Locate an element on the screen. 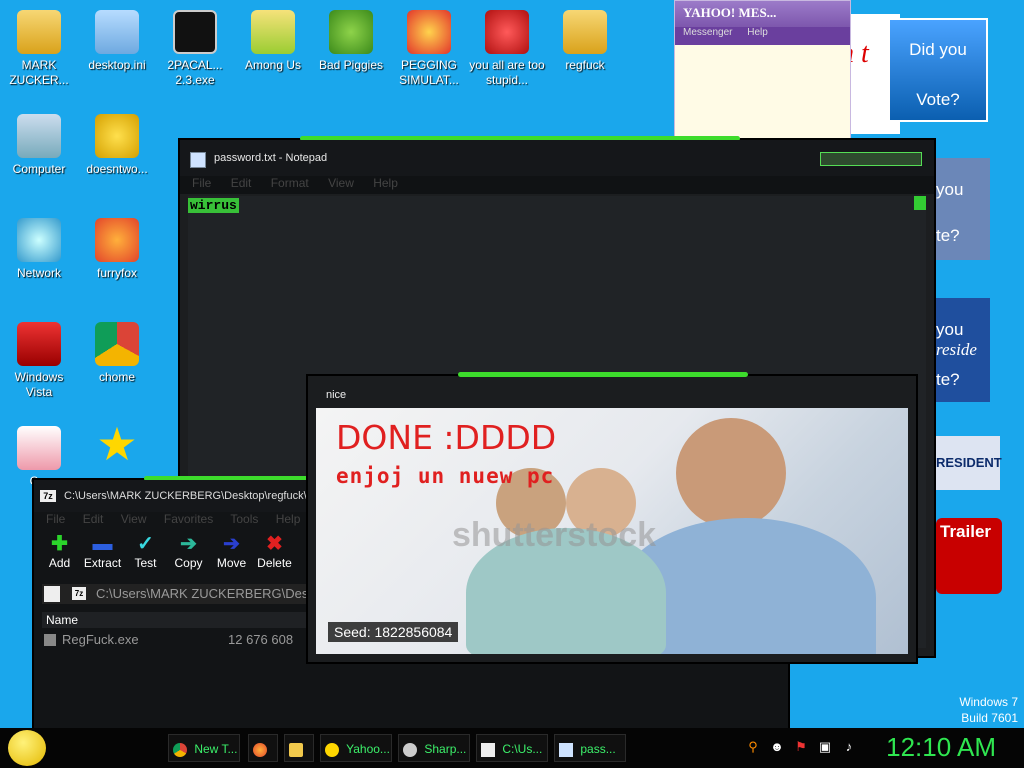 The image size is (1024, 768). move-button: ➔ Move is located at coordinates (231, 556).